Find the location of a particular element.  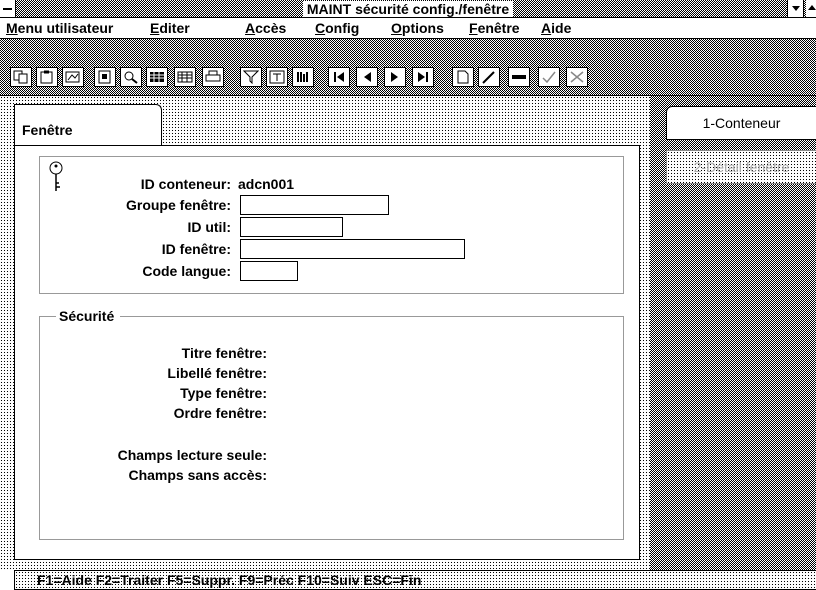

text-icon is located at coordinates (277, 77).